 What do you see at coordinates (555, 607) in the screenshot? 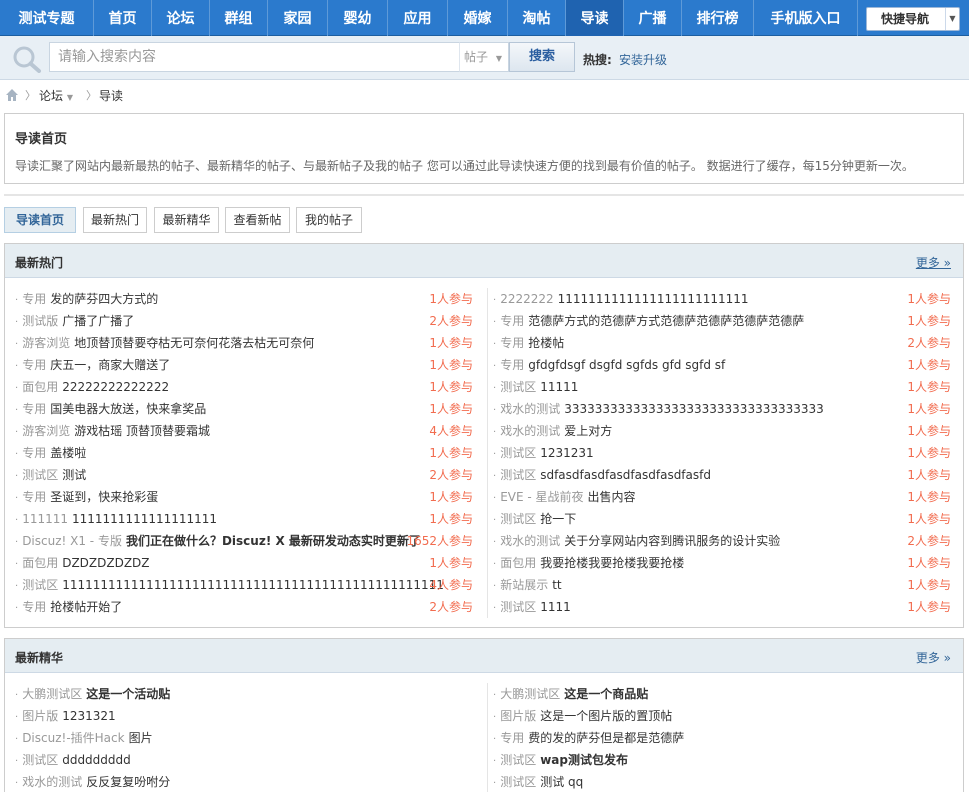
I see `thread-link: 1111` at bounding box center [555, 607].